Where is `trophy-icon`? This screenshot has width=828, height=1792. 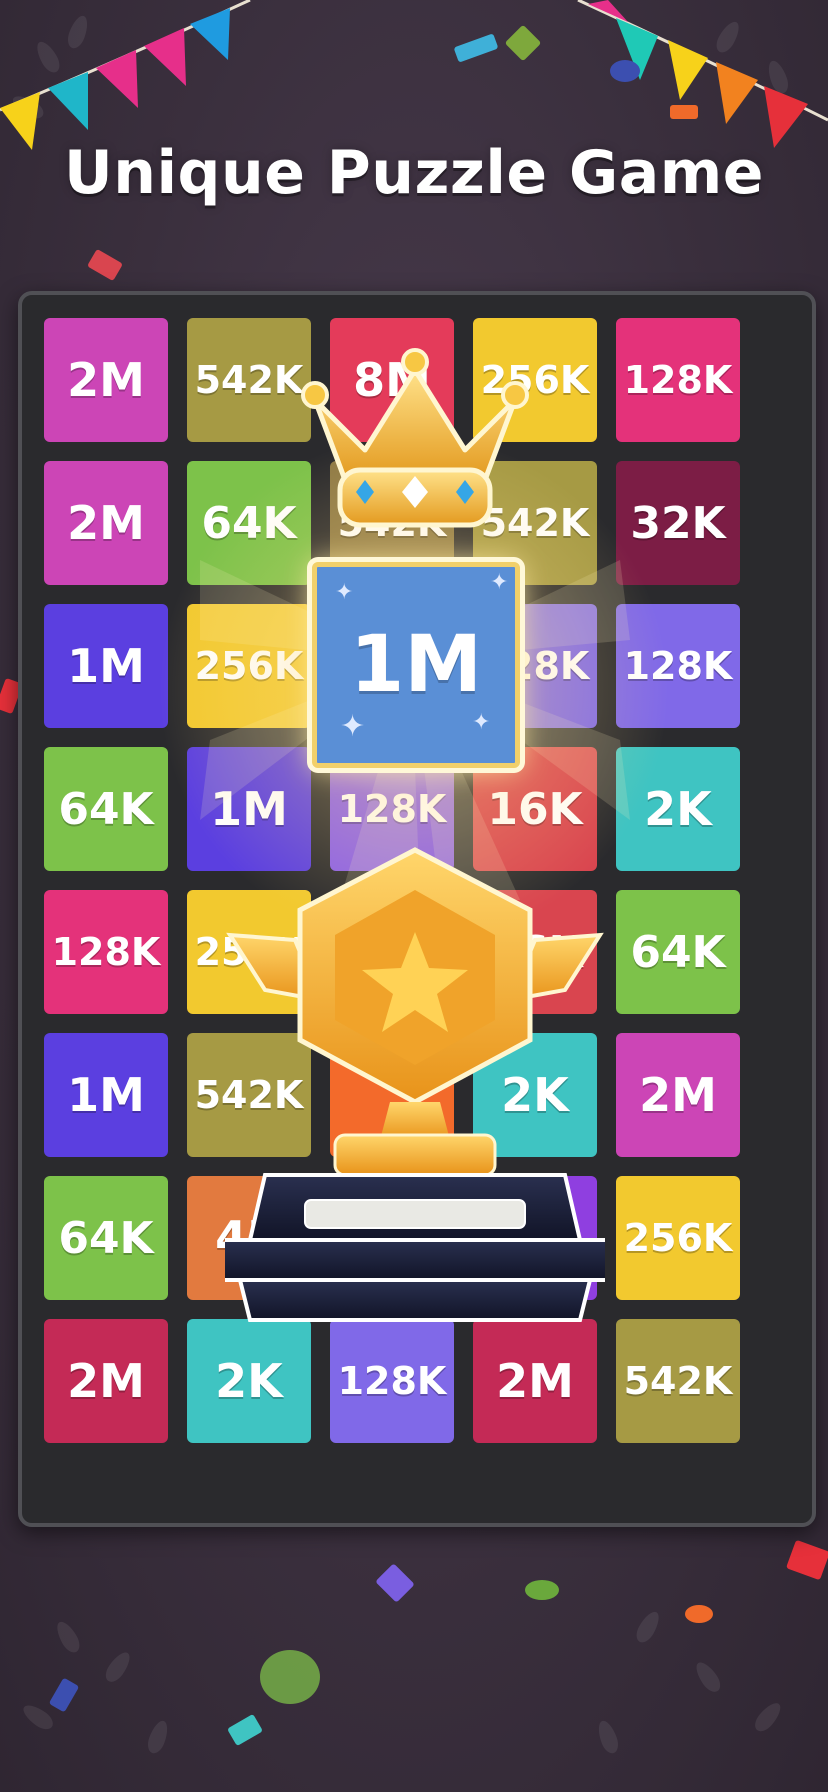
trophy-icon is located at coordinates (415, 1084).